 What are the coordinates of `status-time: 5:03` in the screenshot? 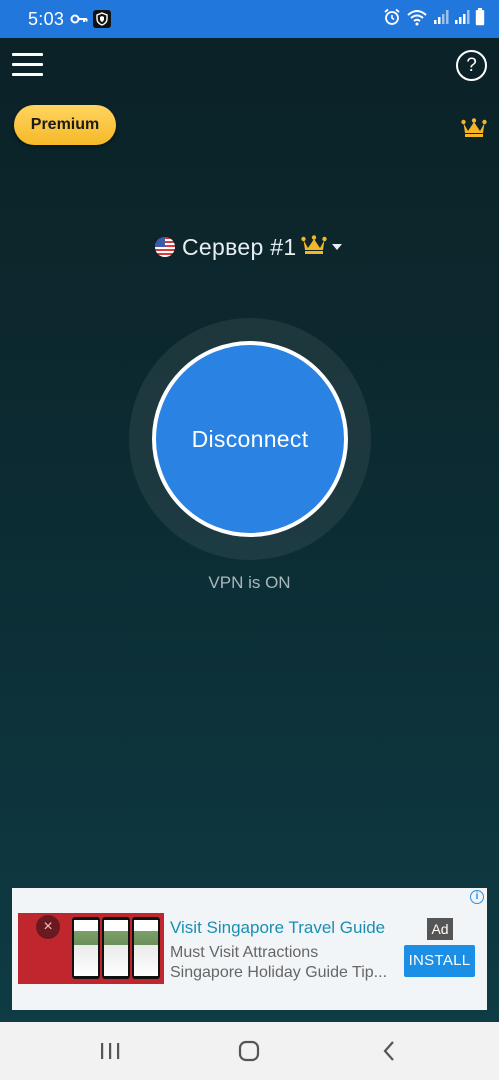 It's located at (46, 19).